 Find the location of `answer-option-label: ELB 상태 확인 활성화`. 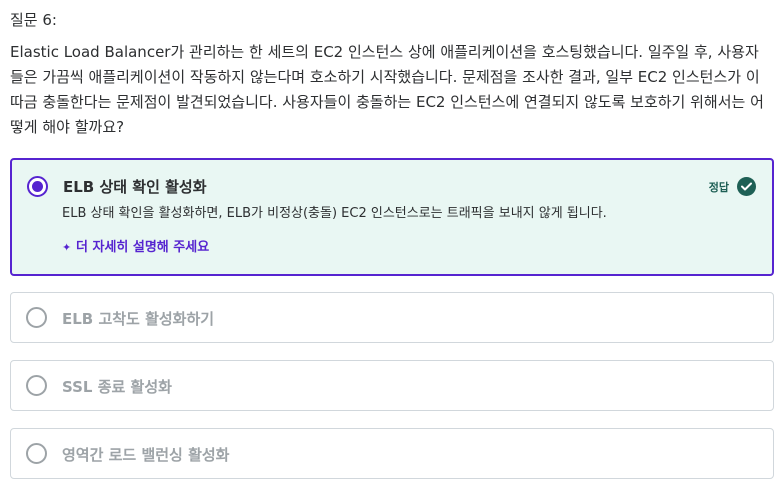

answer-option-label: ELB 상태 확인 활성화 is located at coordinates (135, 187).